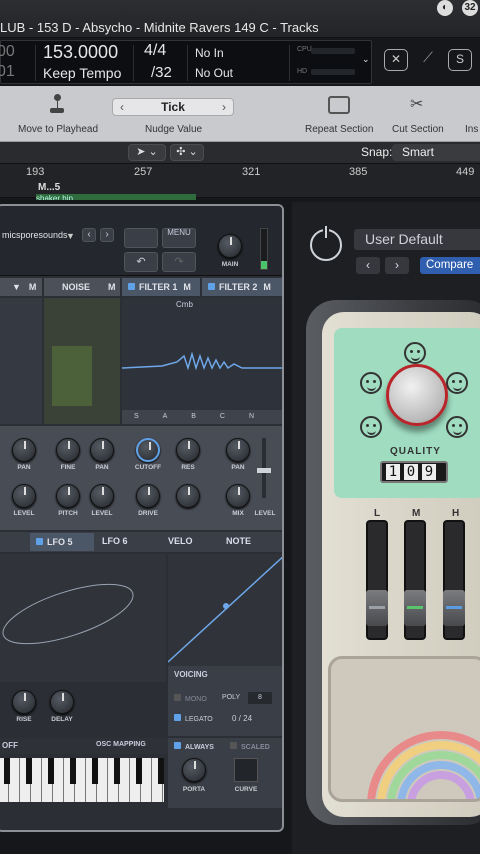 Image resolution: width=480 pixels, height=854 pixels. What do you see at coordinates (377, 152) in the screenshot?
I see `snap-label: Snap:` at bounding box center [377, 152].